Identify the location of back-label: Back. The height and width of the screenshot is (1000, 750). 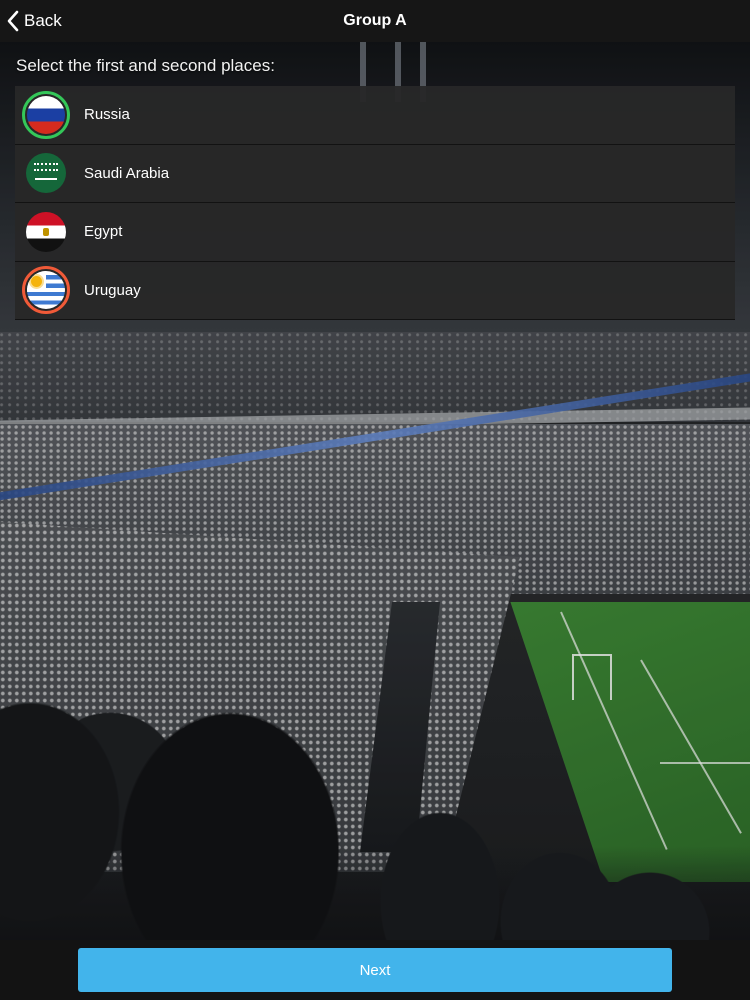
(43, 20).